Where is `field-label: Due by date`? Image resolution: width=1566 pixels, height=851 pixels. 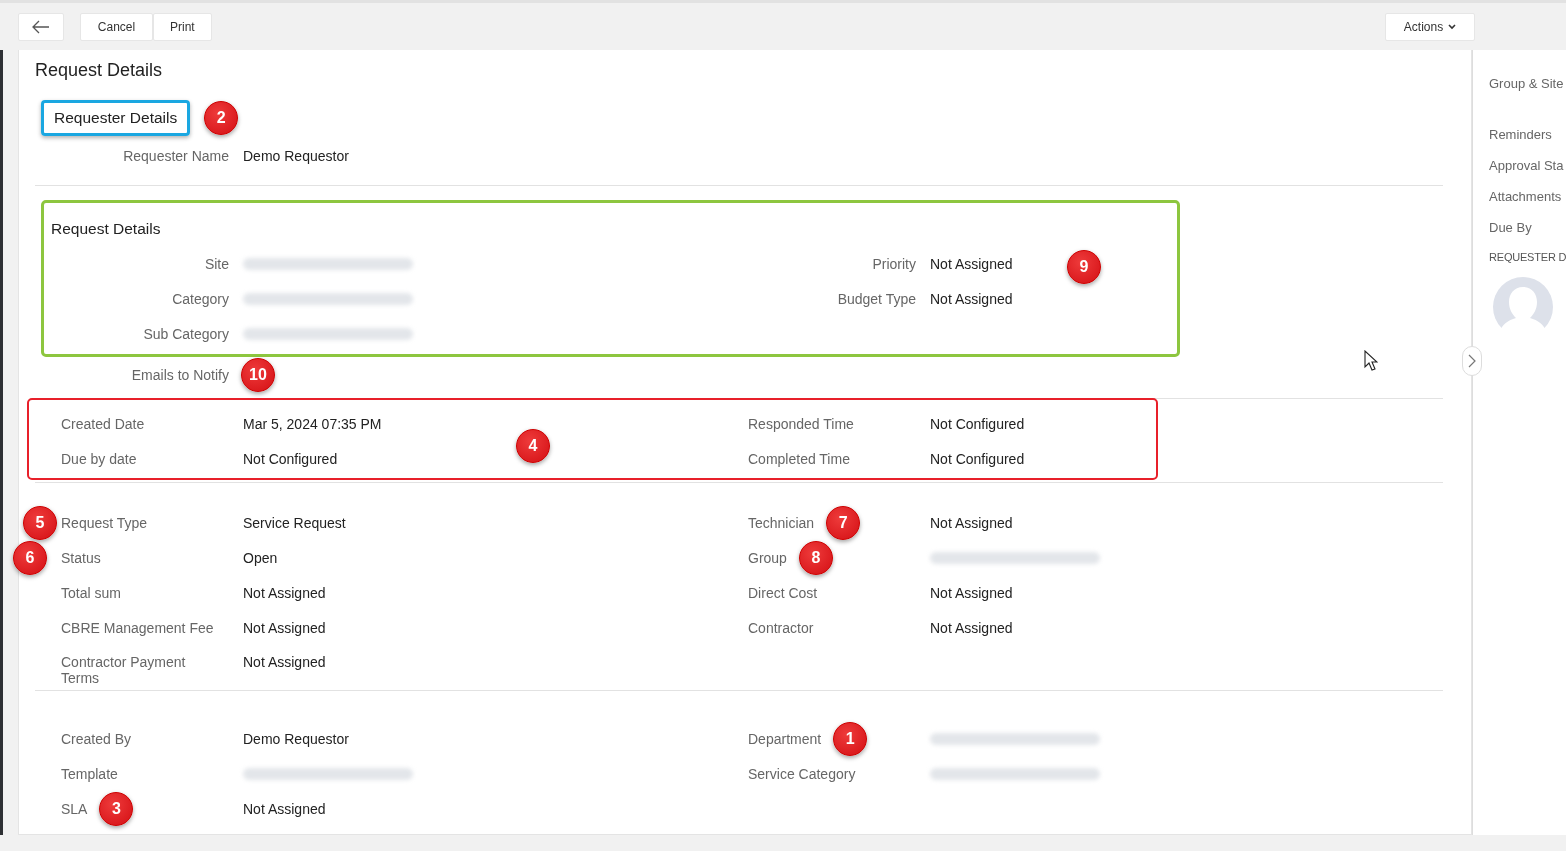
field-label: Due by date is located at coordinates (99, 458).